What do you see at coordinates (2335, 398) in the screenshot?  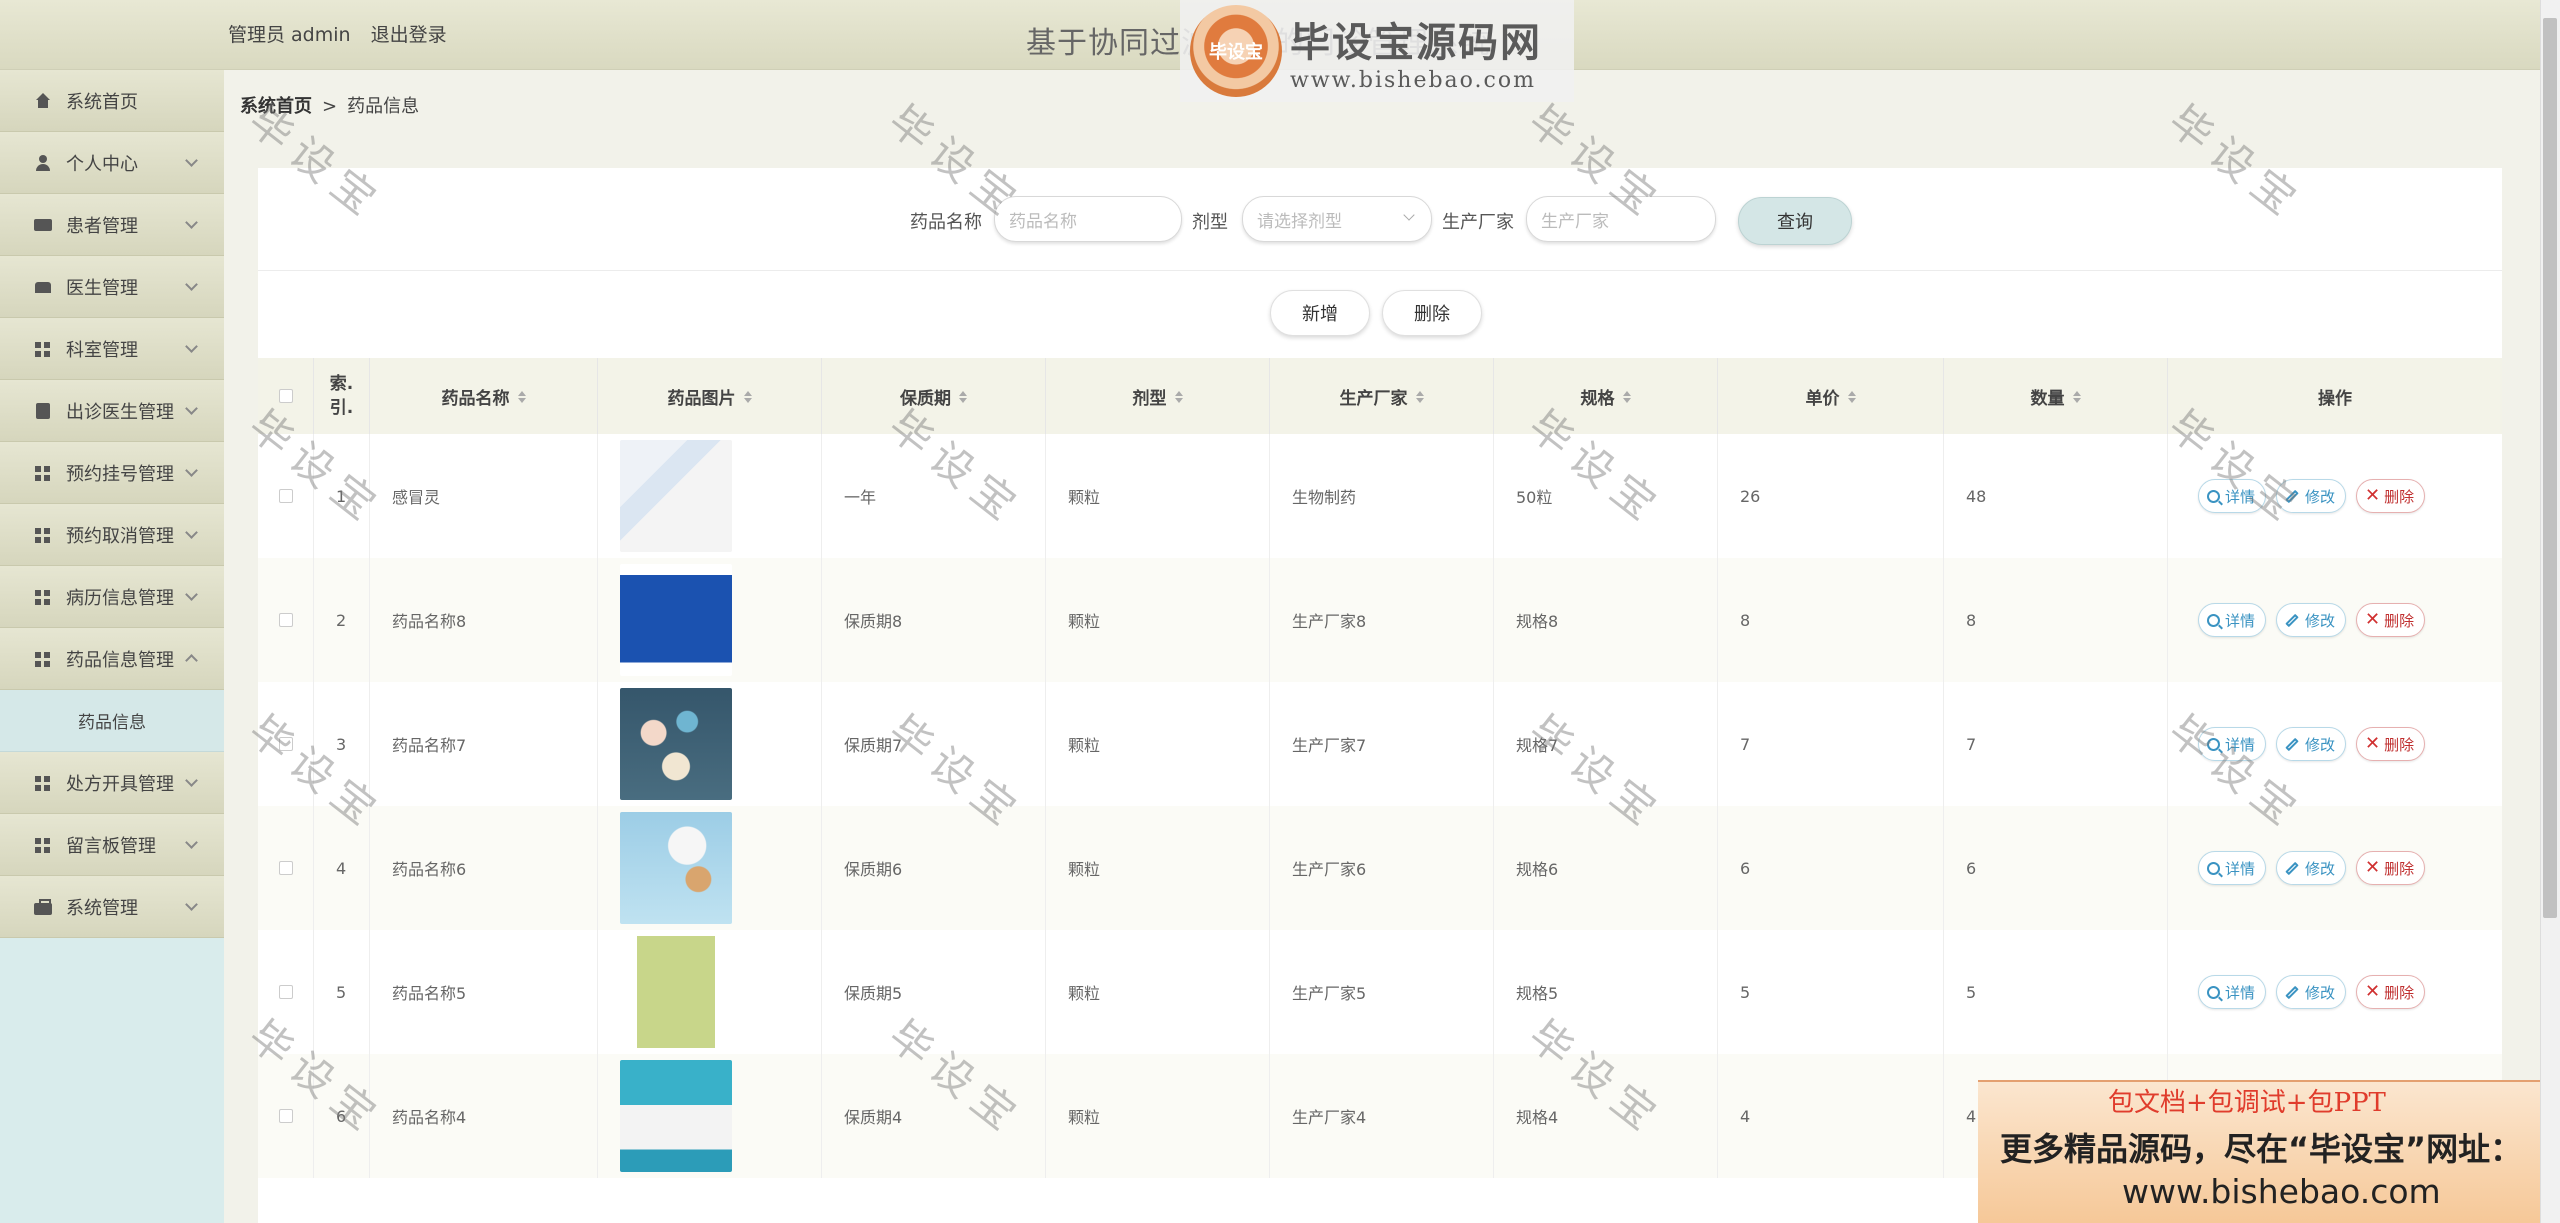 I see `header-actions: 操作` at bounding box center [2335, 398].